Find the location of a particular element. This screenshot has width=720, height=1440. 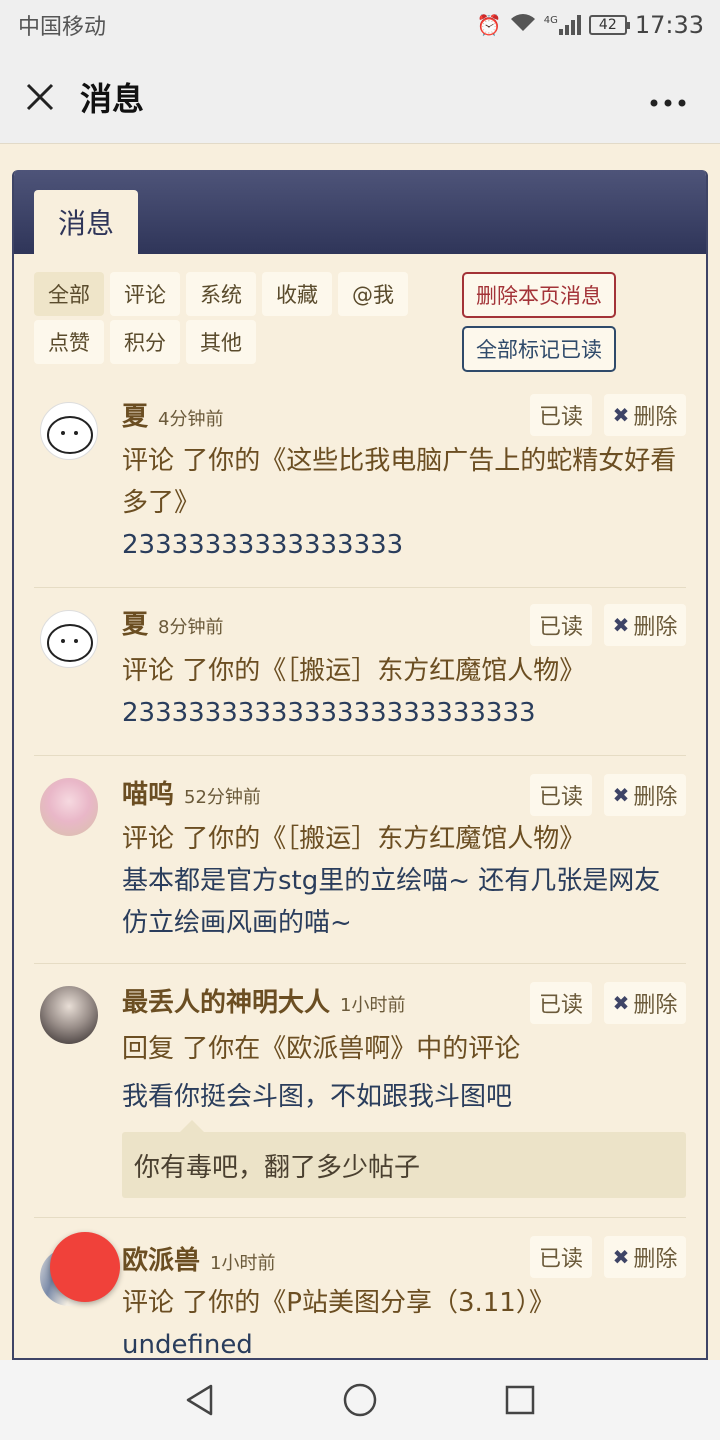

quoted-comment: 你有毒吧，翻了多少帖子 is located at coordinates (404, 1159).